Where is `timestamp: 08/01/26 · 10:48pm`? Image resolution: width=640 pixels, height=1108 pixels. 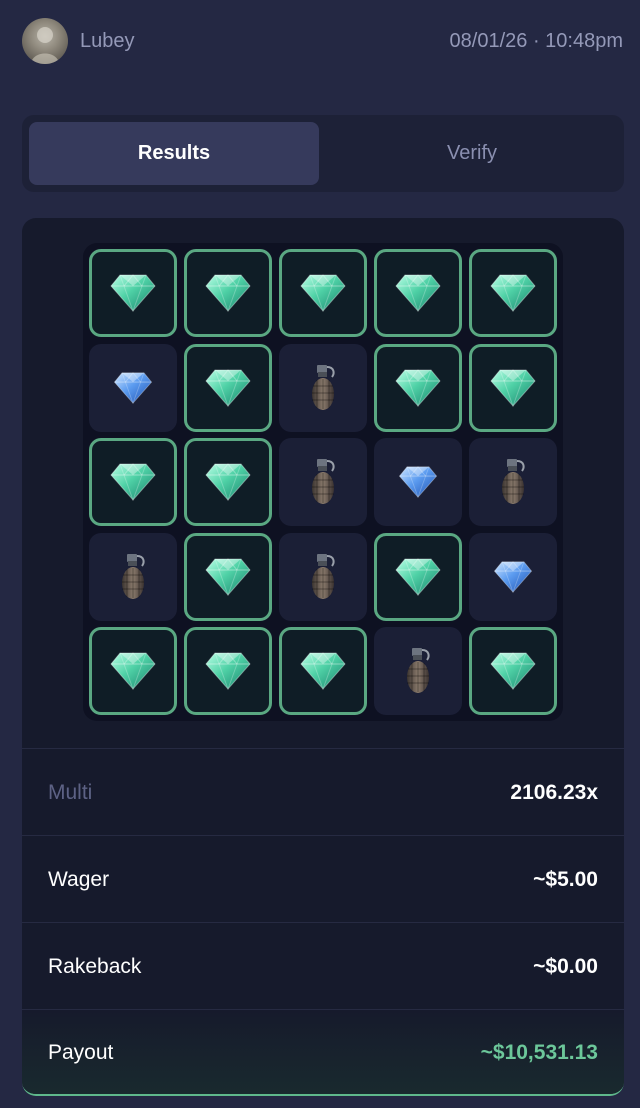 timestamp: 08/01/26 · 10:48pm is located at coordinates (536, 41).